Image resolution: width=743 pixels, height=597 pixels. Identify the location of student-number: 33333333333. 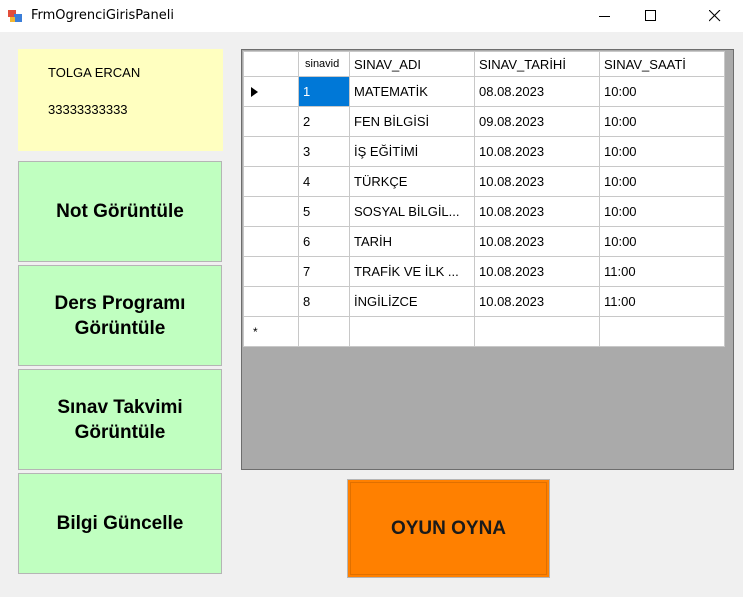
(88, 109).